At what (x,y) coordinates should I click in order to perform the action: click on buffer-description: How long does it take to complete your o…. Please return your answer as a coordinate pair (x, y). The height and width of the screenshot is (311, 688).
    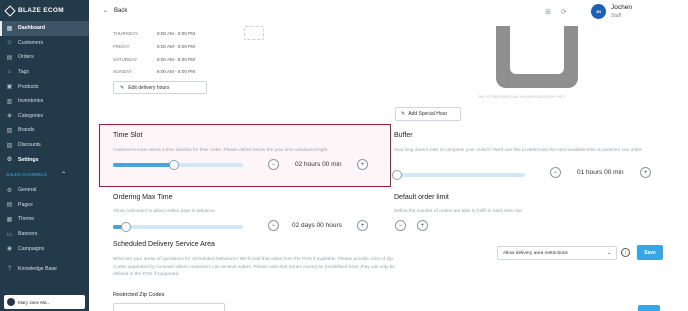
    Looking at the image, I should click on (518, 149).